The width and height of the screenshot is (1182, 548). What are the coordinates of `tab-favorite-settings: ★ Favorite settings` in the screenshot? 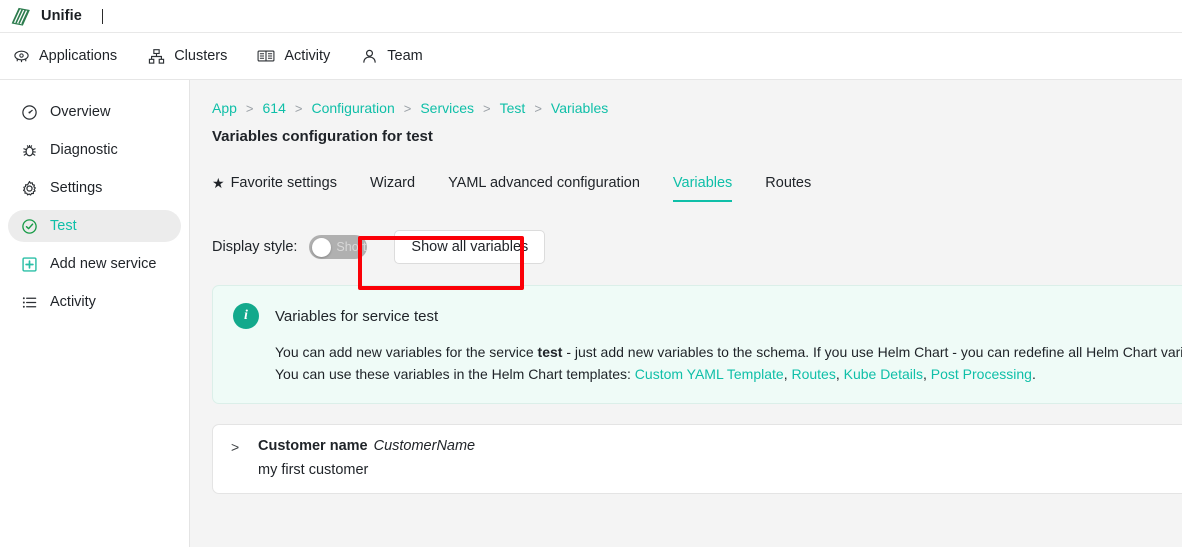 It's located at (274, 186).